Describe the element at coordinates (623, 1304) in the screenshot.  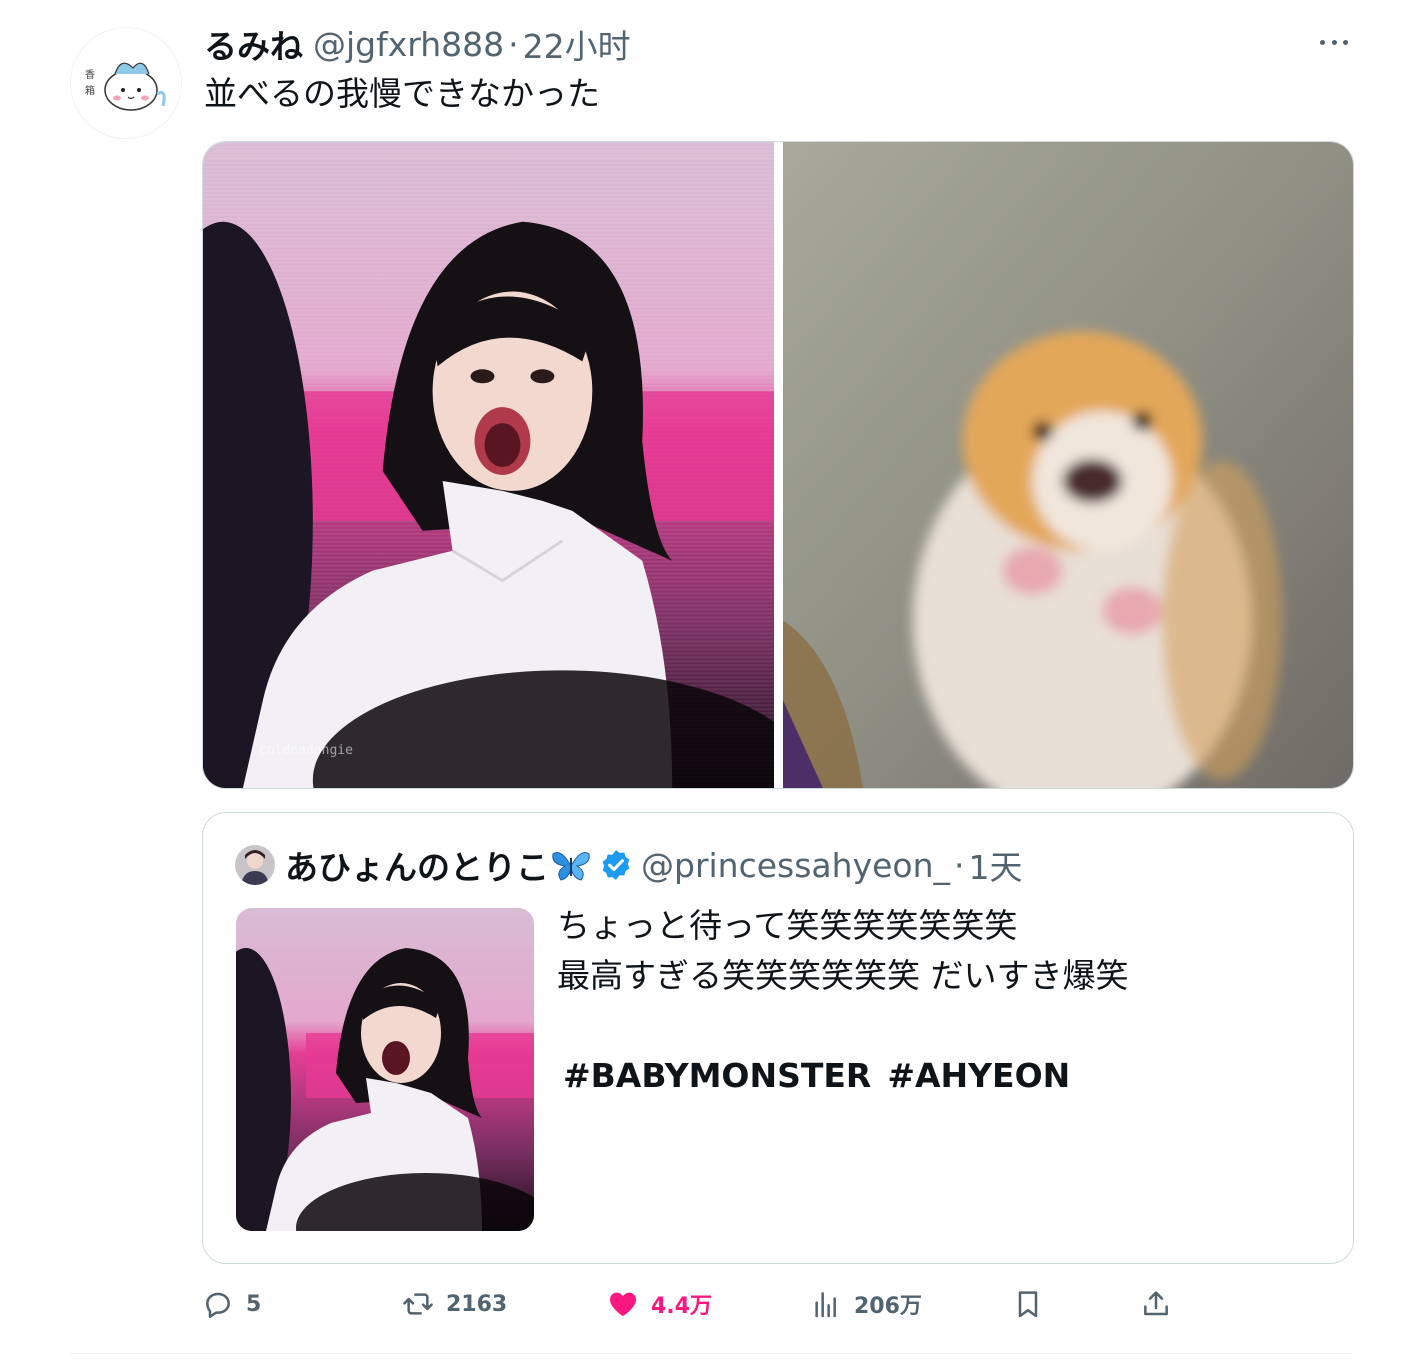
I see `heart-filled-icon` at that location.